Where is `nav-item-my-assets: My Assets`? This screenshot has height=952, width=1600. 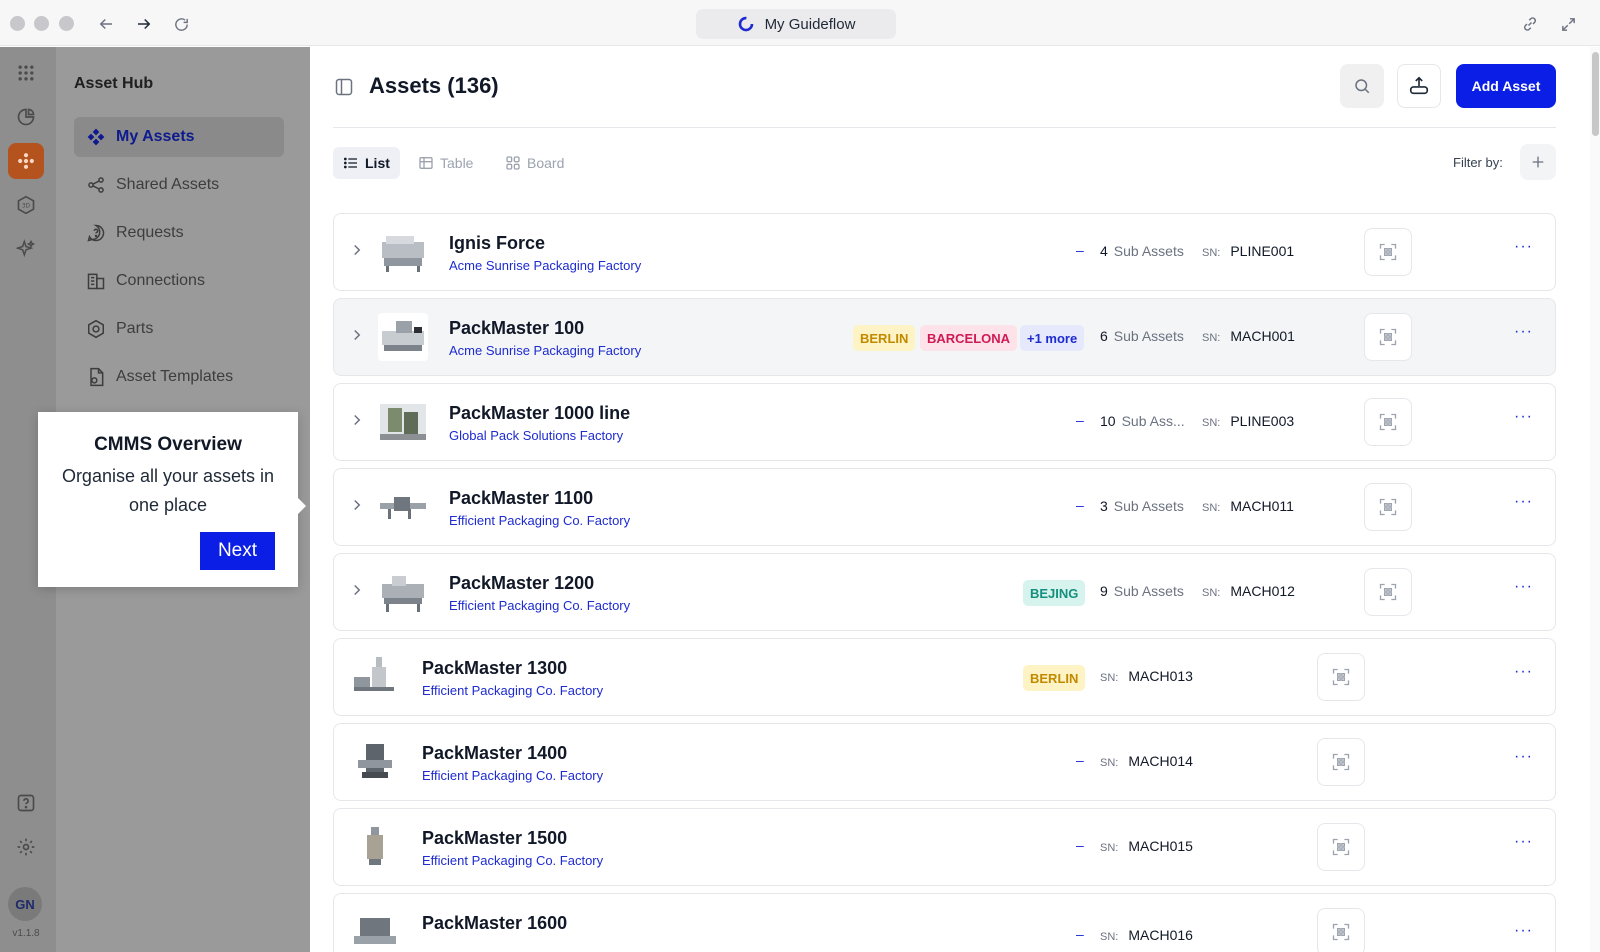
nav-item-my-assets: My Assets is located at coordinates (179, 137).